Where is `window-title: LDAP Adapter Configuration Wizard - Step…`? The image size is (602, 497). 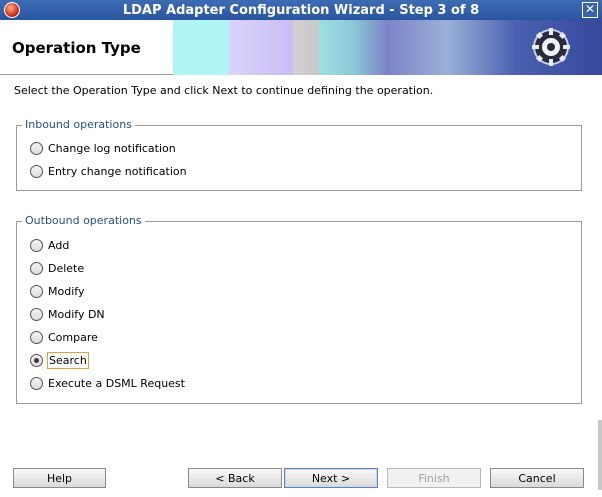
window-title: LDAP Adapter Configuration Wizard - Step… is located at coordinates (301, 10).